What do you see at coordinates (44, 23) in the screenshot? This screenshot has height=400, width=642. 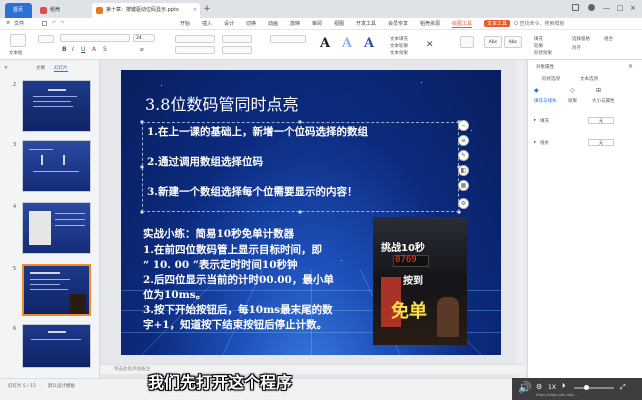 I see `save-icon` at bounding box center [44, 23].